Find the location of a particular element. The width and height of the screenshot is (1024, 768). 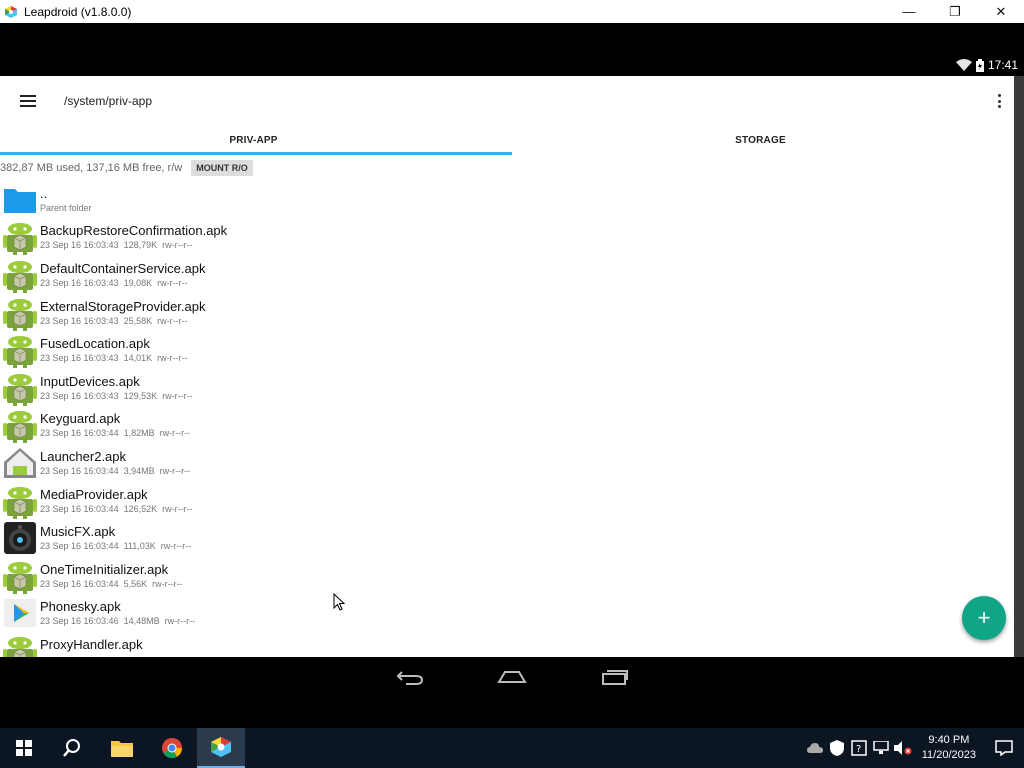

play-store-icon is located at coordinates (20, 613).